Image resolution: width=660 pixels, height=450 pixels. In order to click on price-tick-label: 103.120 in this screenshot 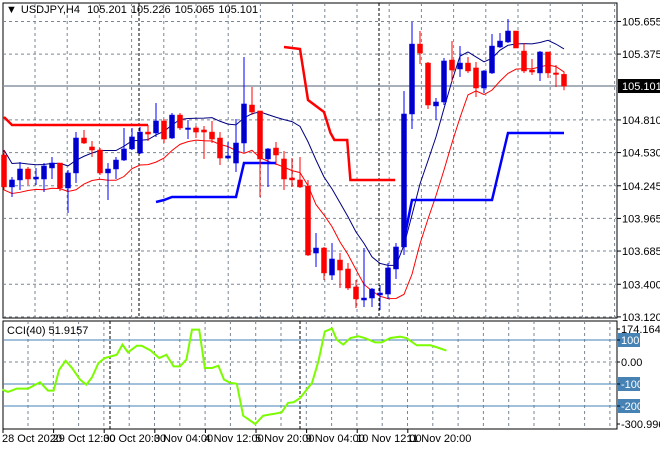, I will do `click(641, 318)`.